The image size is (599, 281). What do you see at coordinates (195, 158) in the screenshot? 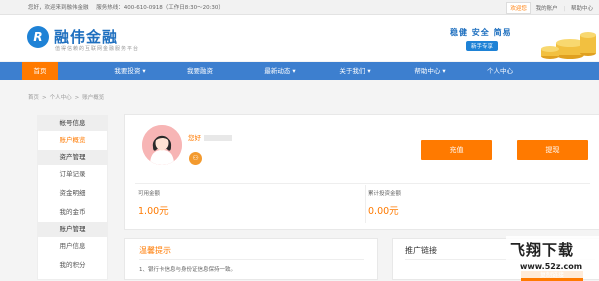
I see `member-badge-icon: ⚇` at bounding box center [195, 158].